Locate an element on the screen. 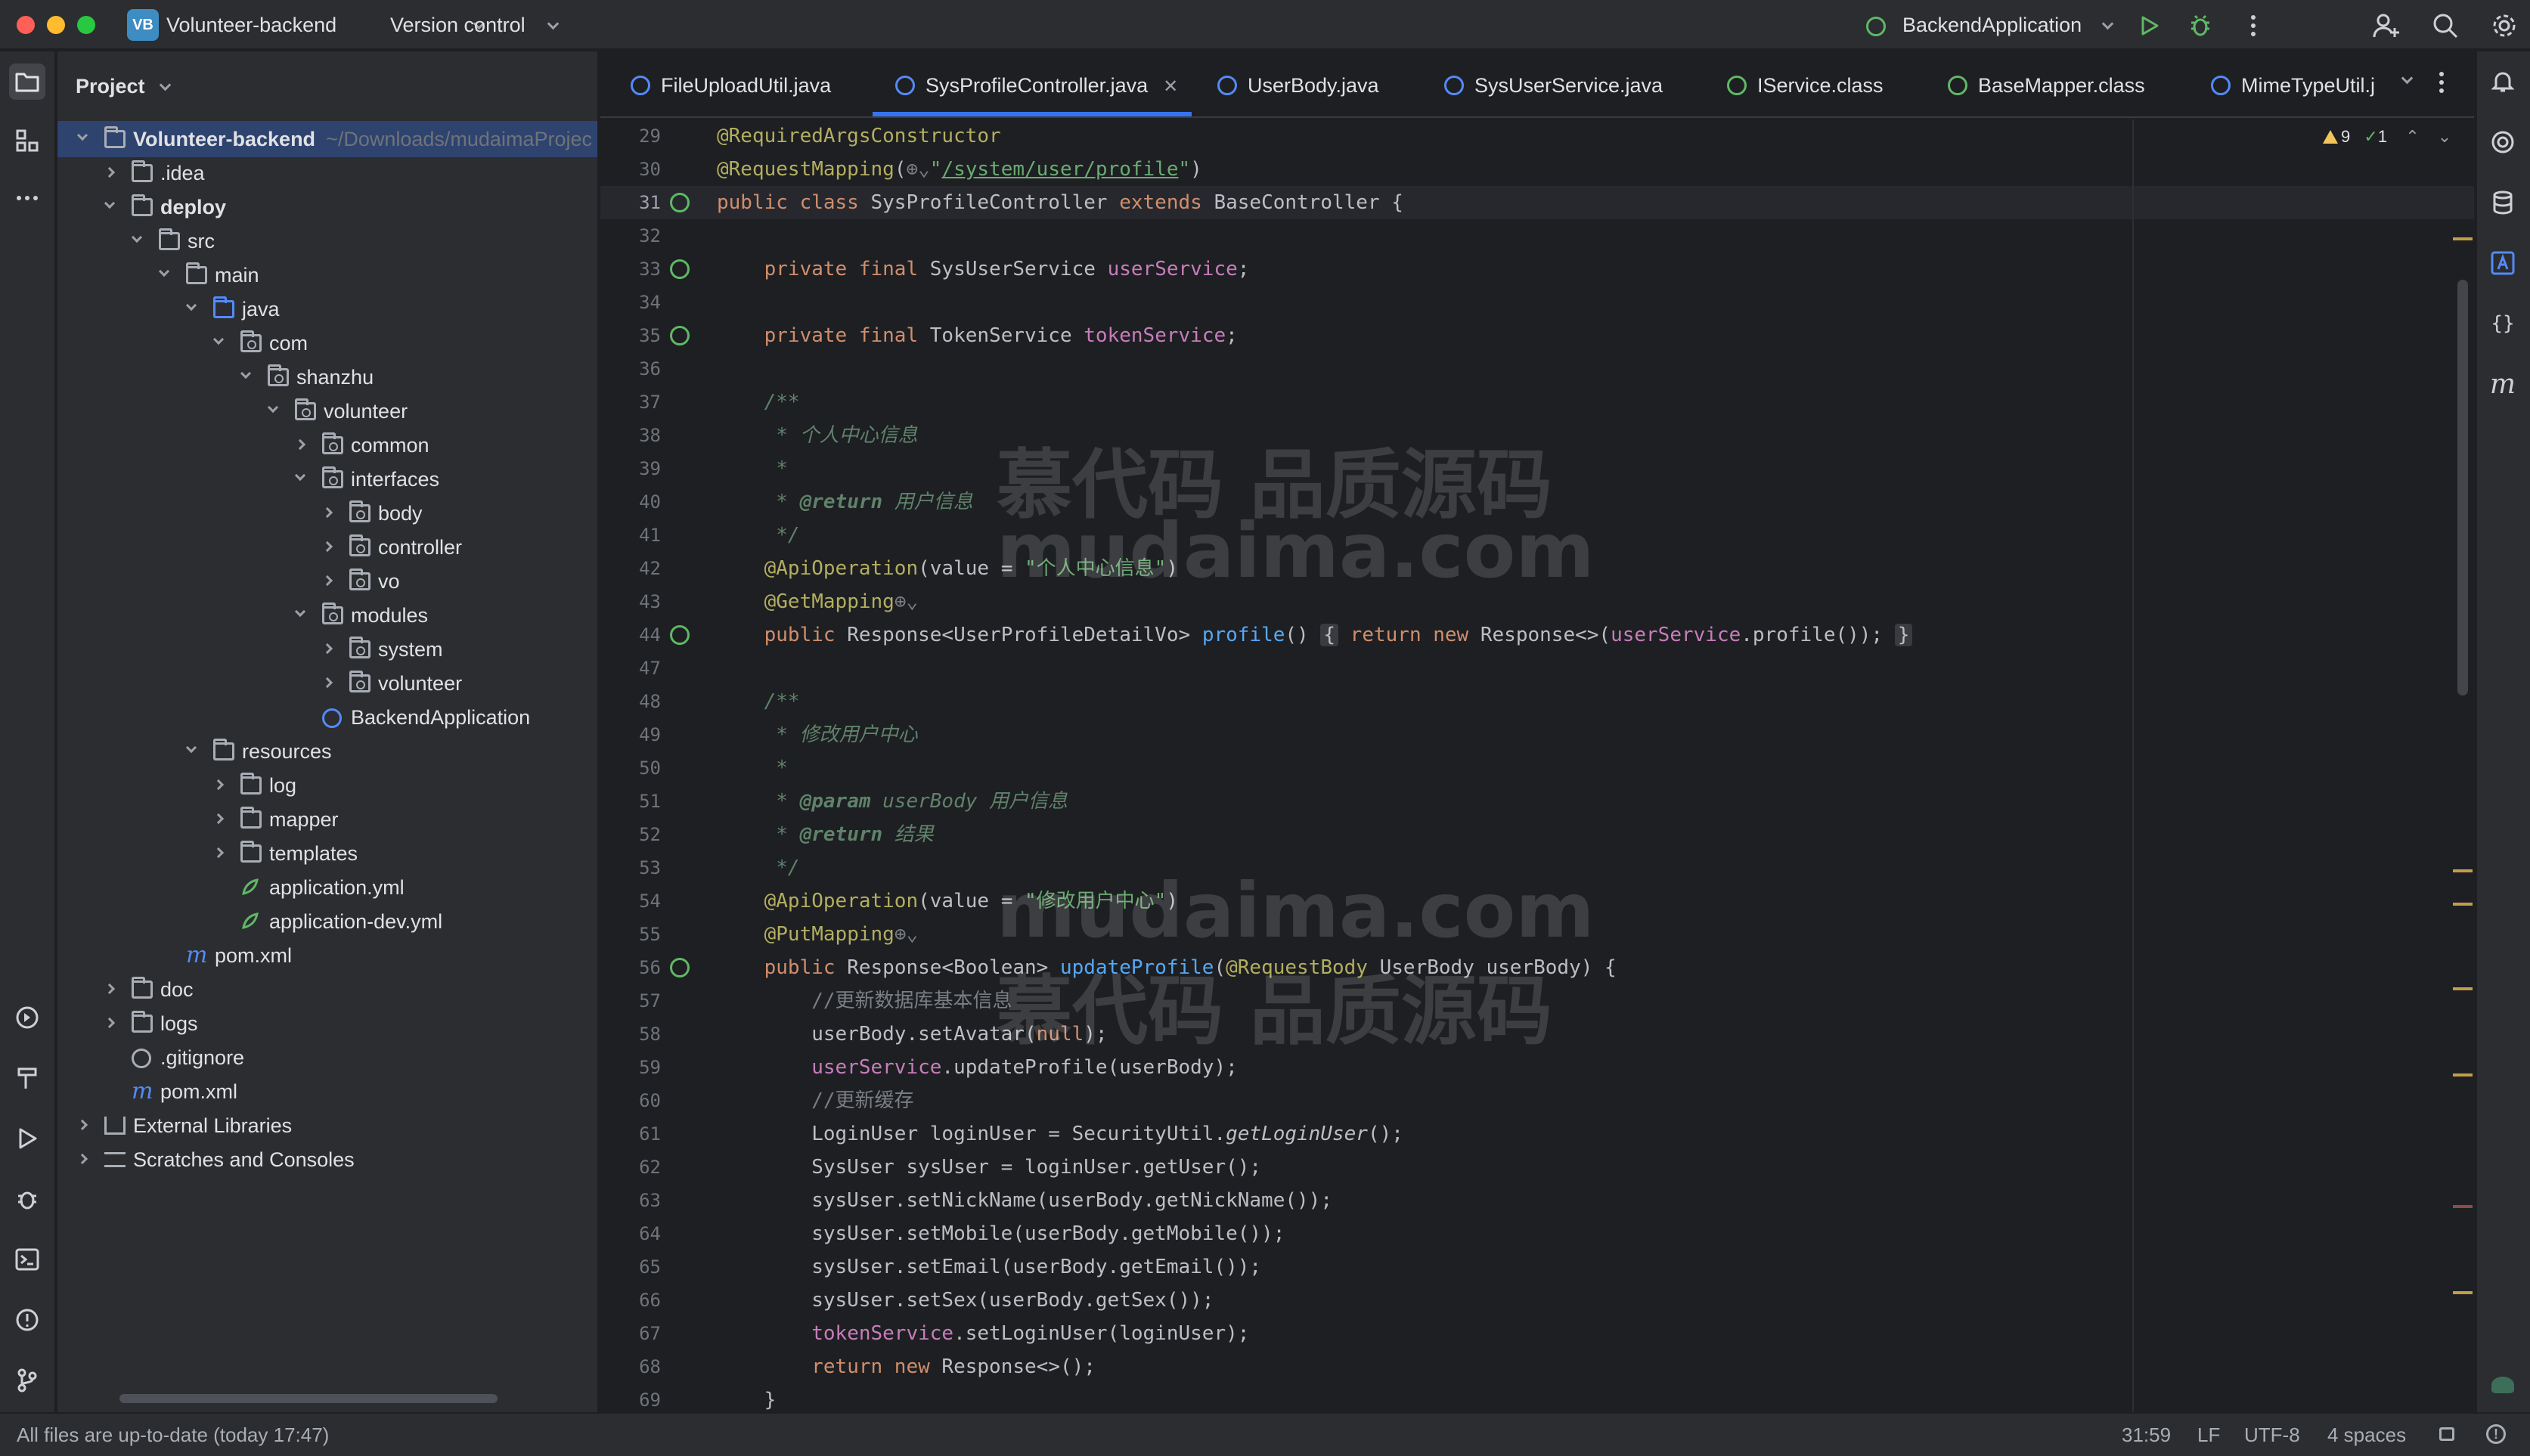 This screenshot has height=1456, width=2530. line-number: 67 is located at coordinates (630, 1333).